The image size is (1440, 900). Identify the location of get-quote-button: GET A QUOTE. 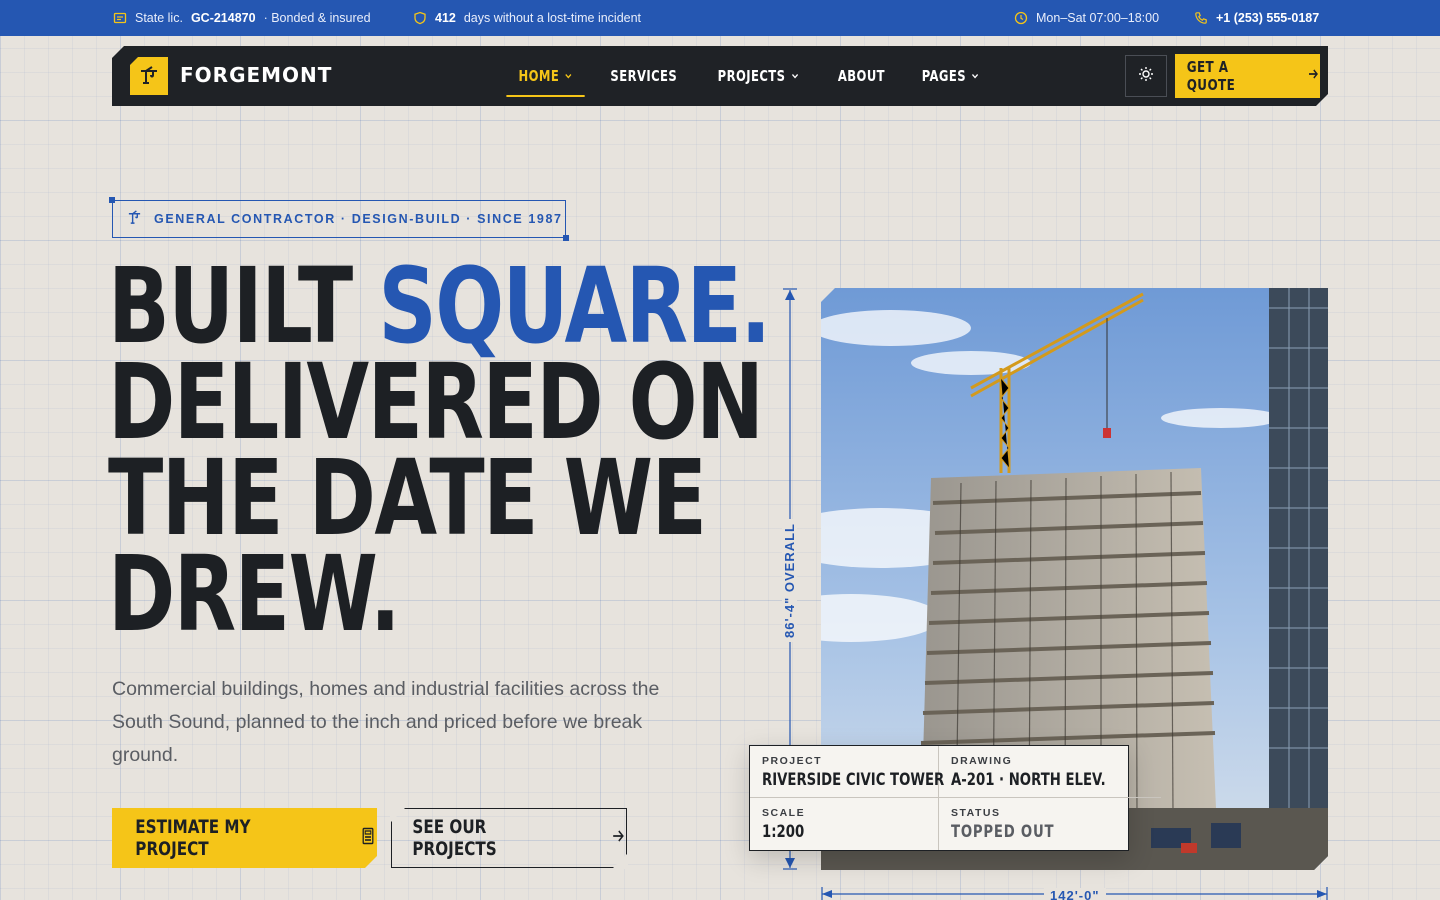
(1247, 76).